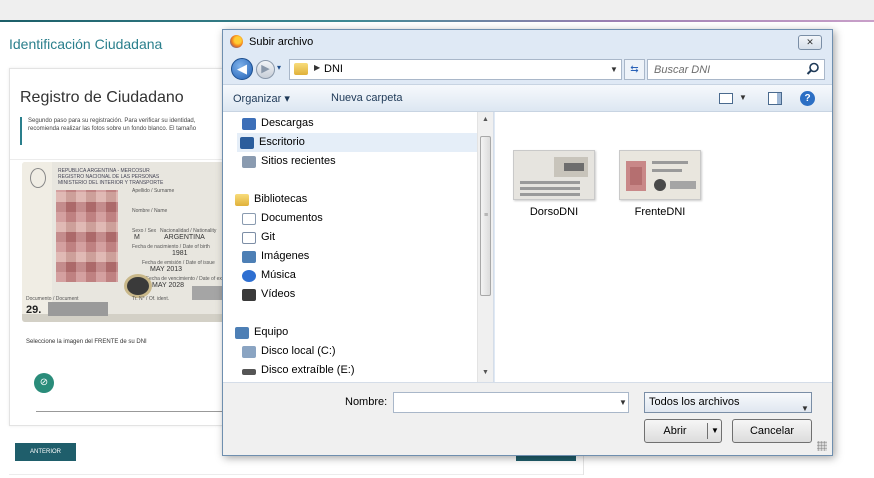  I want to click on dorso-thumbnail-art, so click(554, 175).